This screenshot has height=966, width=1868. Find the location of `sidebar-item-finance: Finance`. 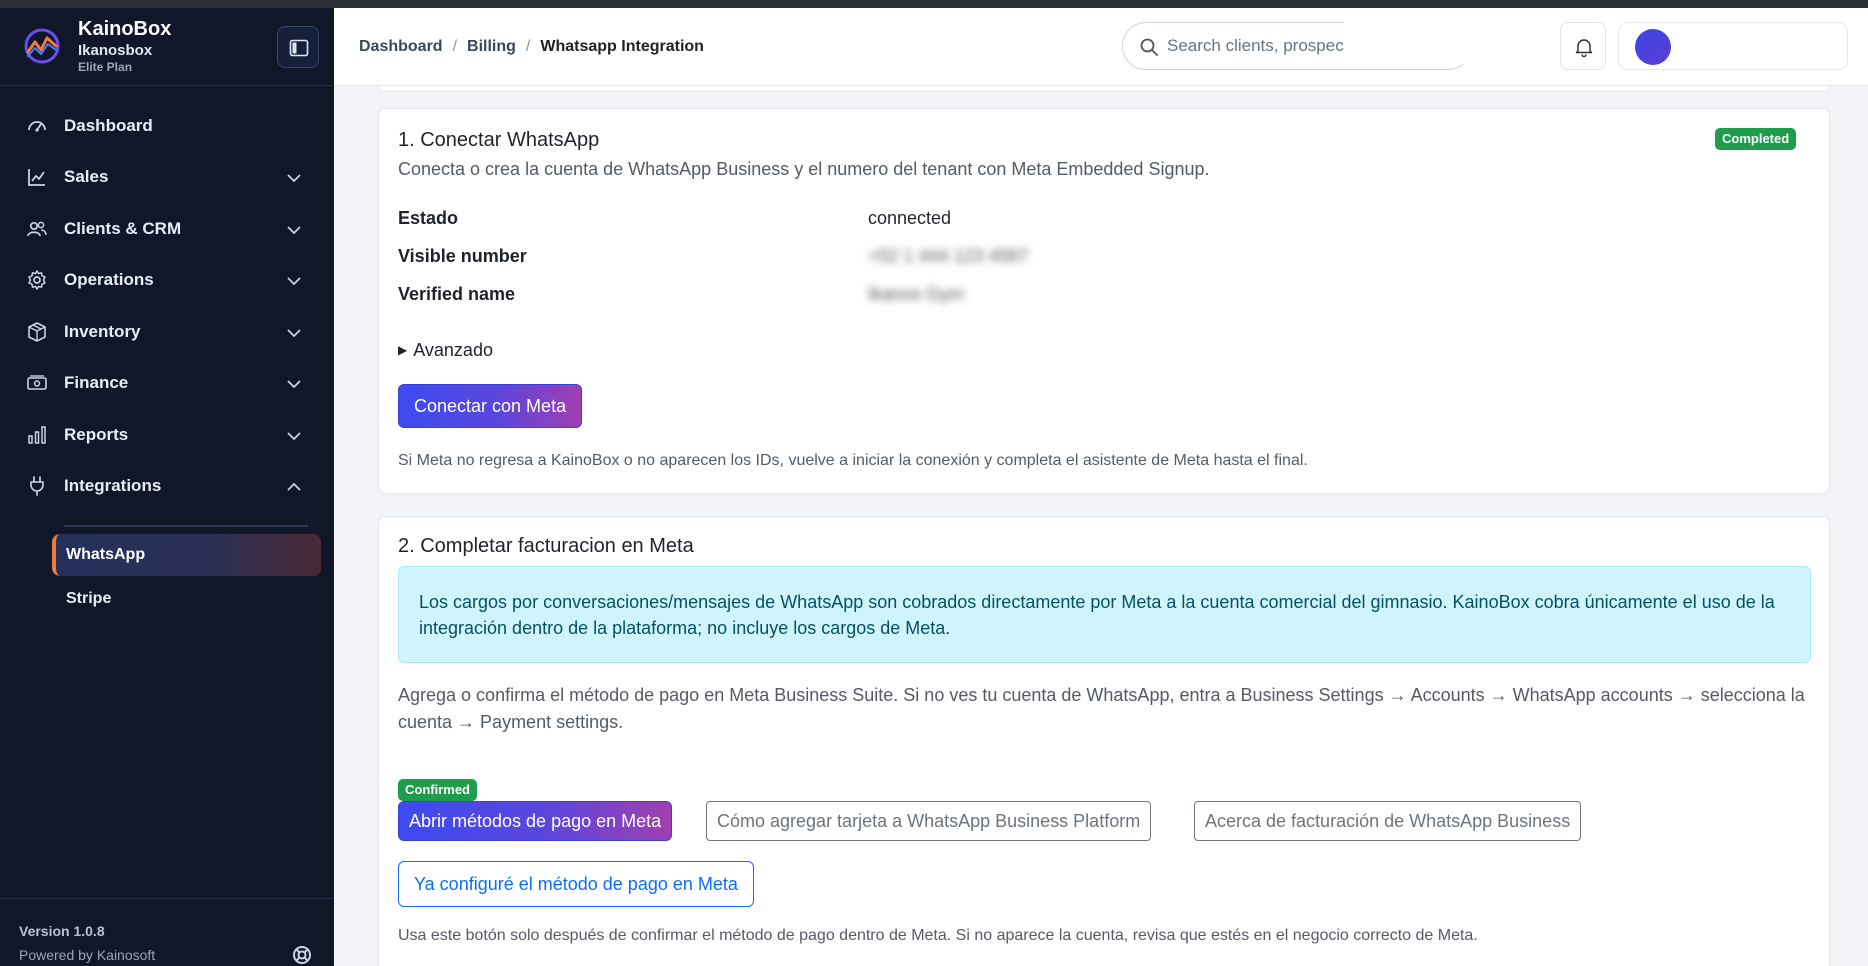

sidebar-item-finance: Finance is located at coordinates (167, 383).